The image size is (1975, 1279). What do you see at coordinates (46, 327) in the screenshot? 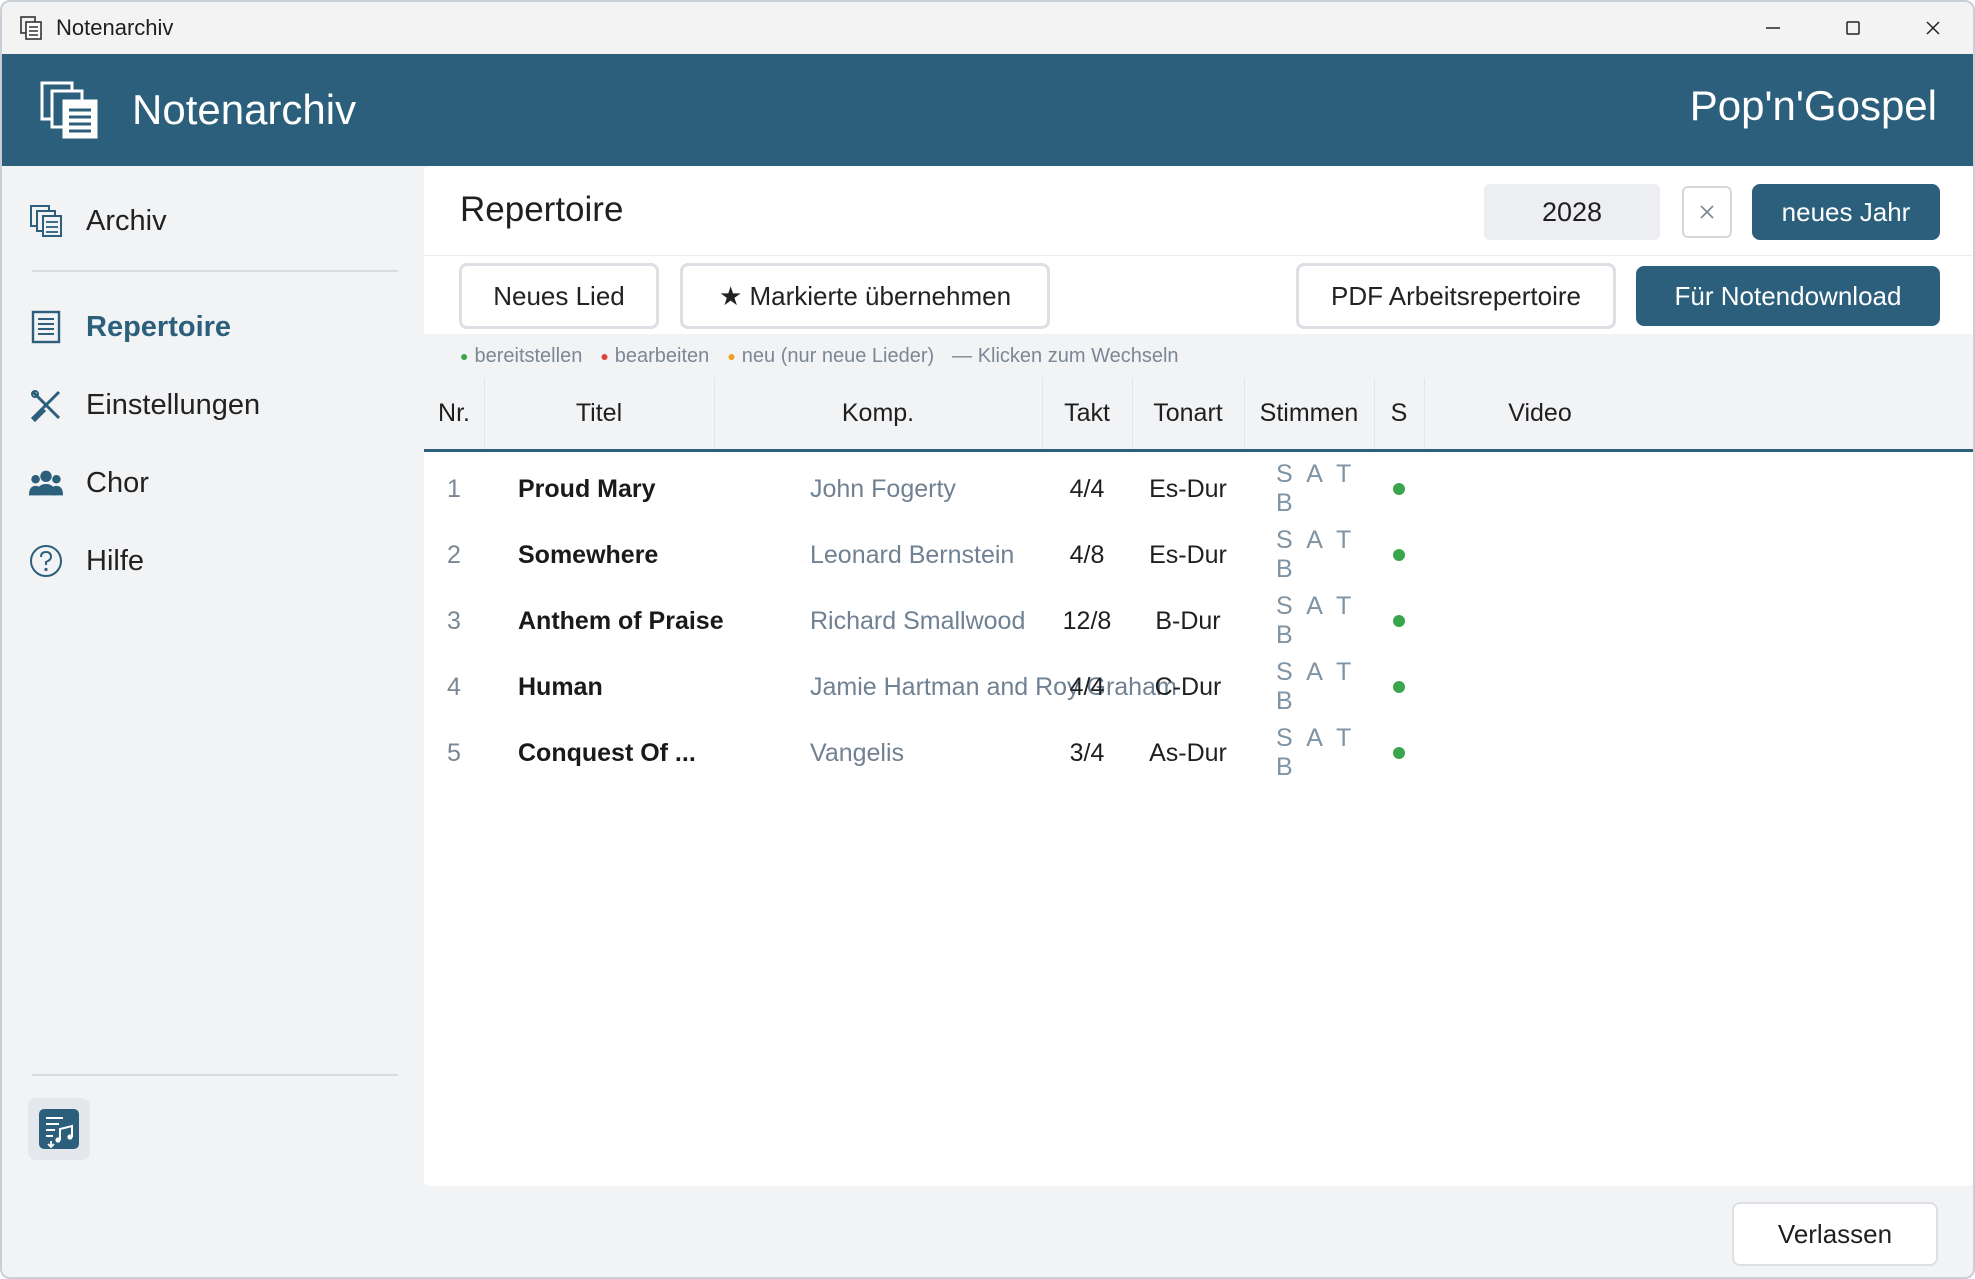
I see `document-list-icon` at bounding box center [46, 327].